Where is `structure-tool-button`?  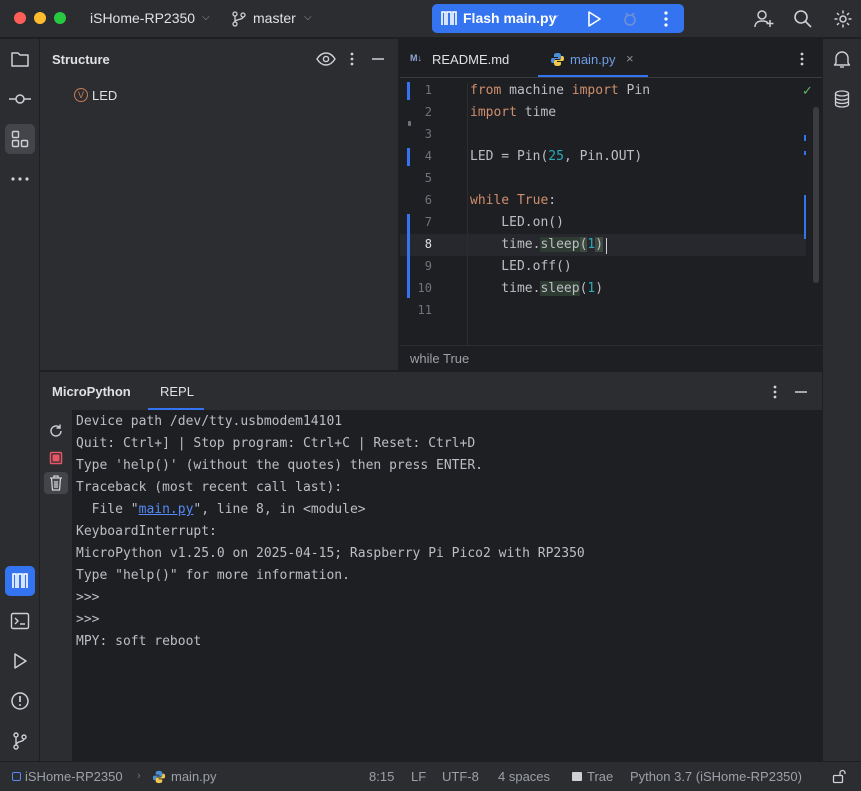
structure-tool-button is located at coordinates (20, 139).